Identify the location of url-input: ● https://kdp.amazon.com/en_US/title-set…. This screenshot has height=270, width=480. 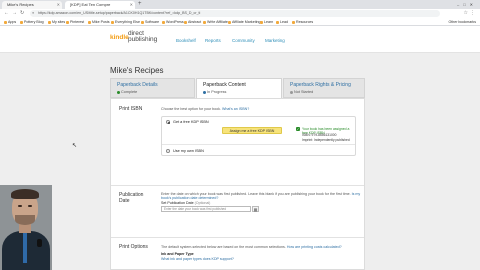
(235, 13).